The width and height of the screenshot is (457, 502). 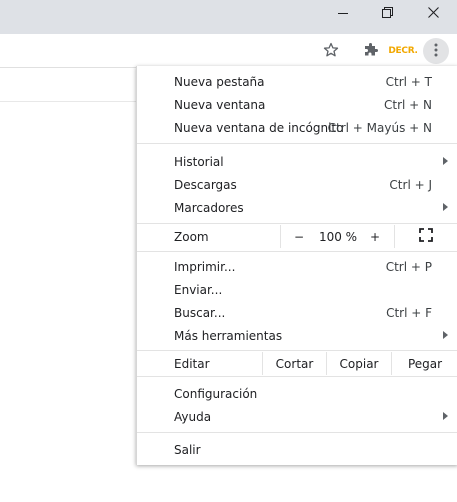 I want to click on zoom-in-label: +, so click(x=375, y=236).